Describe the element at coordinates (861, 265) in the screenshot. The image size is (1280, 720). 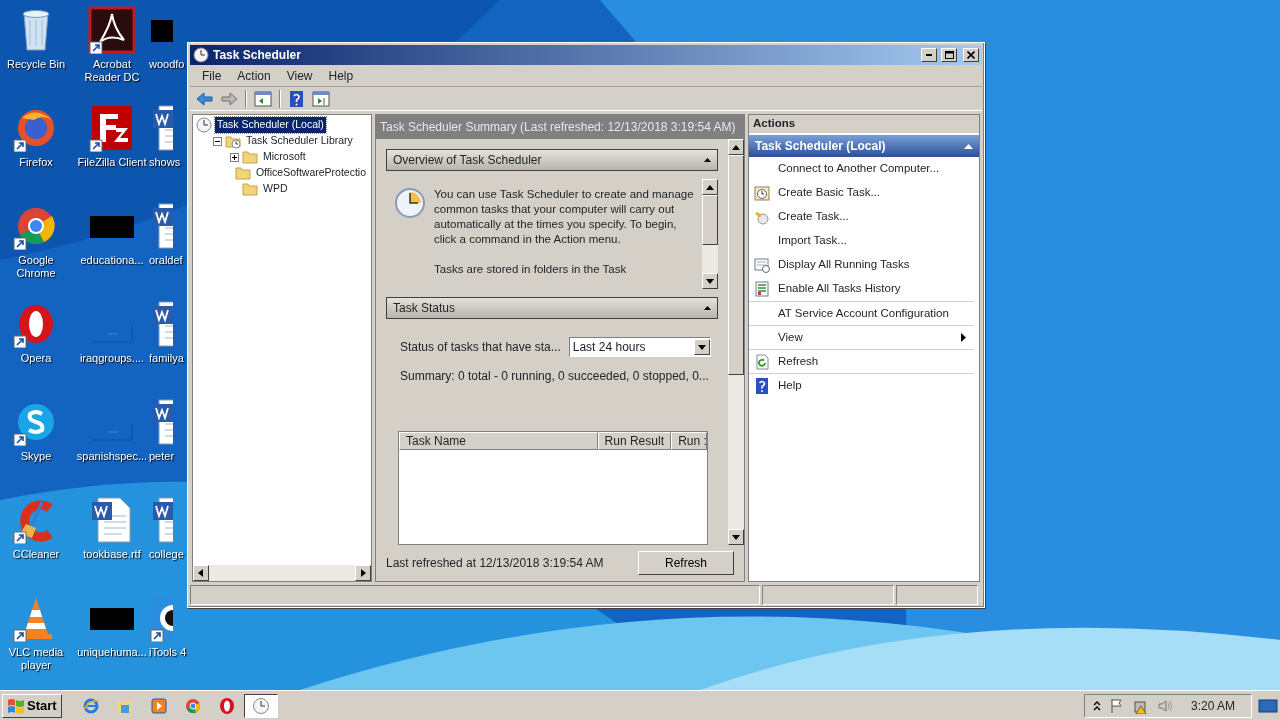
I see `command-item: Display All Running Tasks` at that location.